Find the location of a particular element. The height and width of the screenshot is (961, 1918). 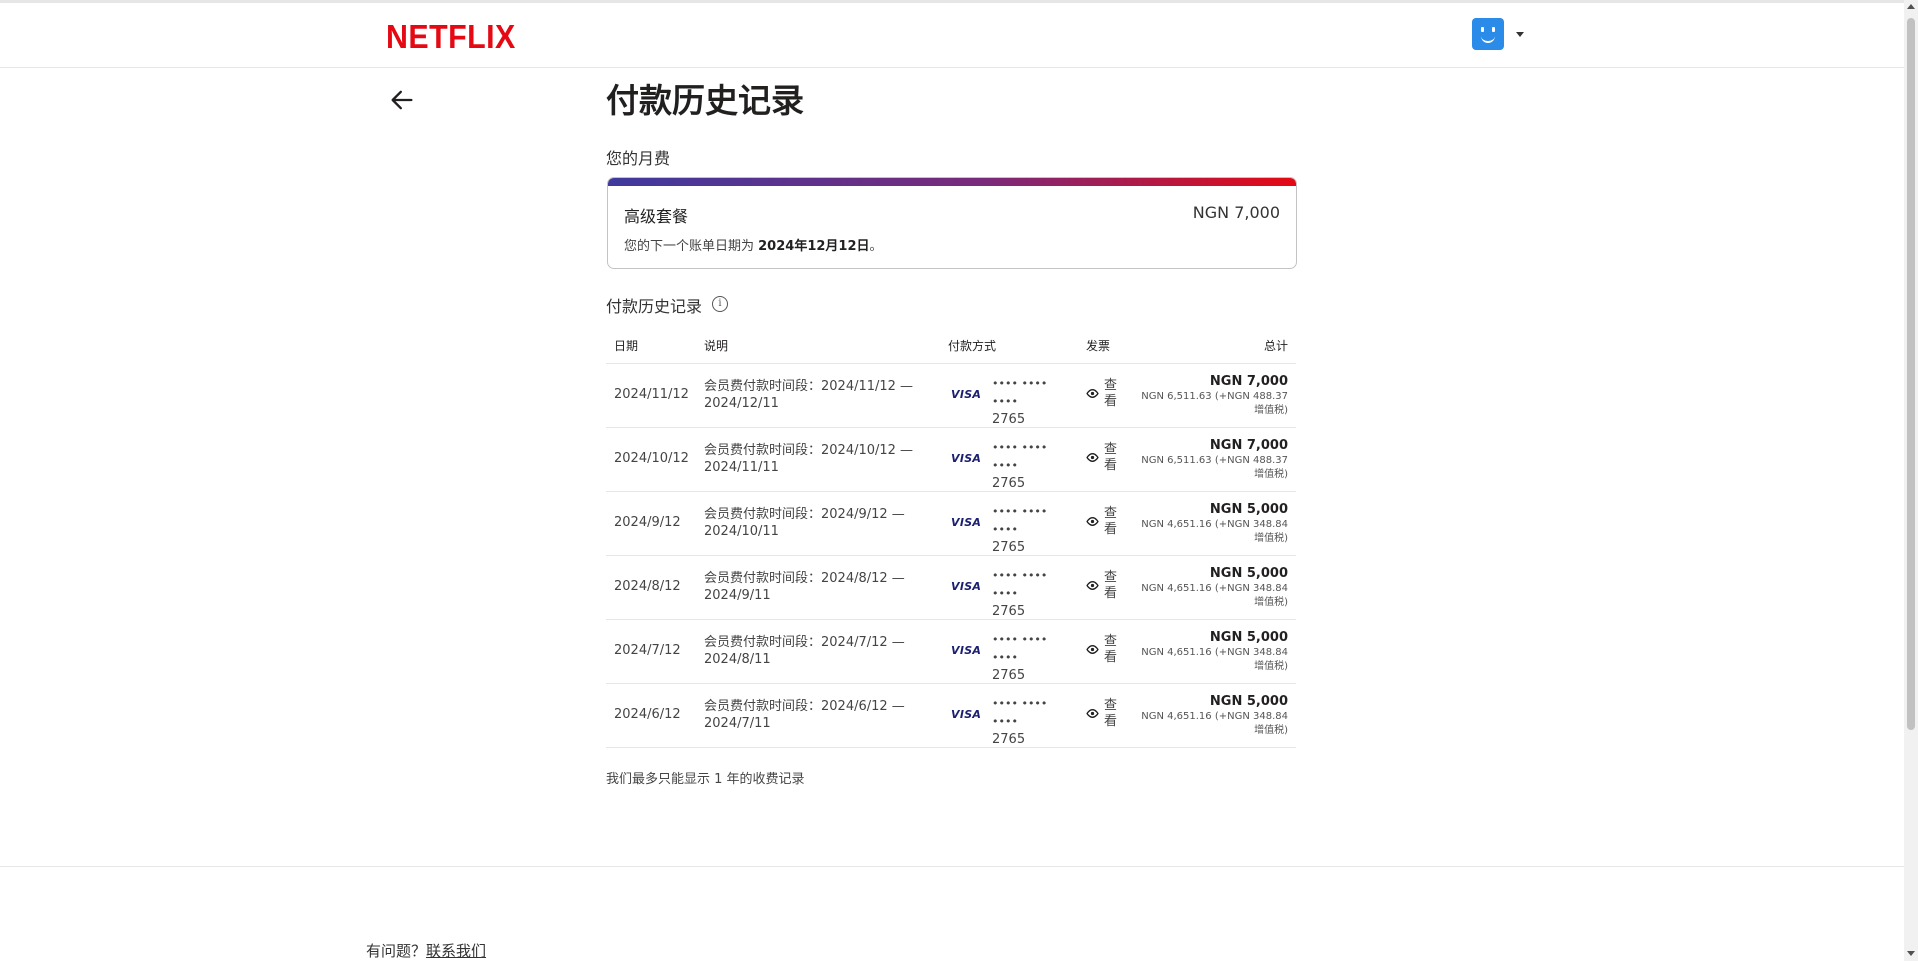

payment-history-label: 付款历史记录 is located at coordinates (654, 306).